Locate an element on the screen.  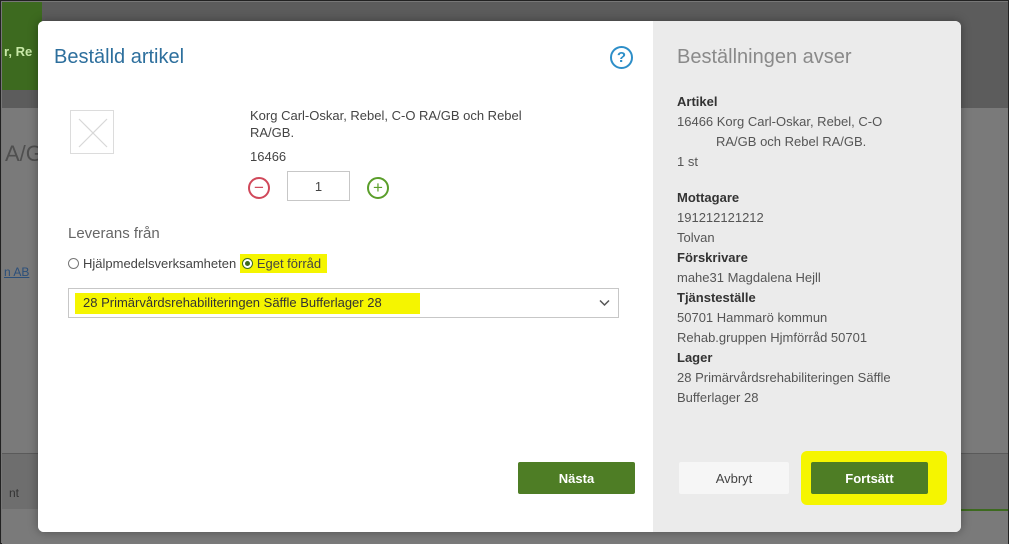
chevron-down-icon is located at coordinates (604, 303).